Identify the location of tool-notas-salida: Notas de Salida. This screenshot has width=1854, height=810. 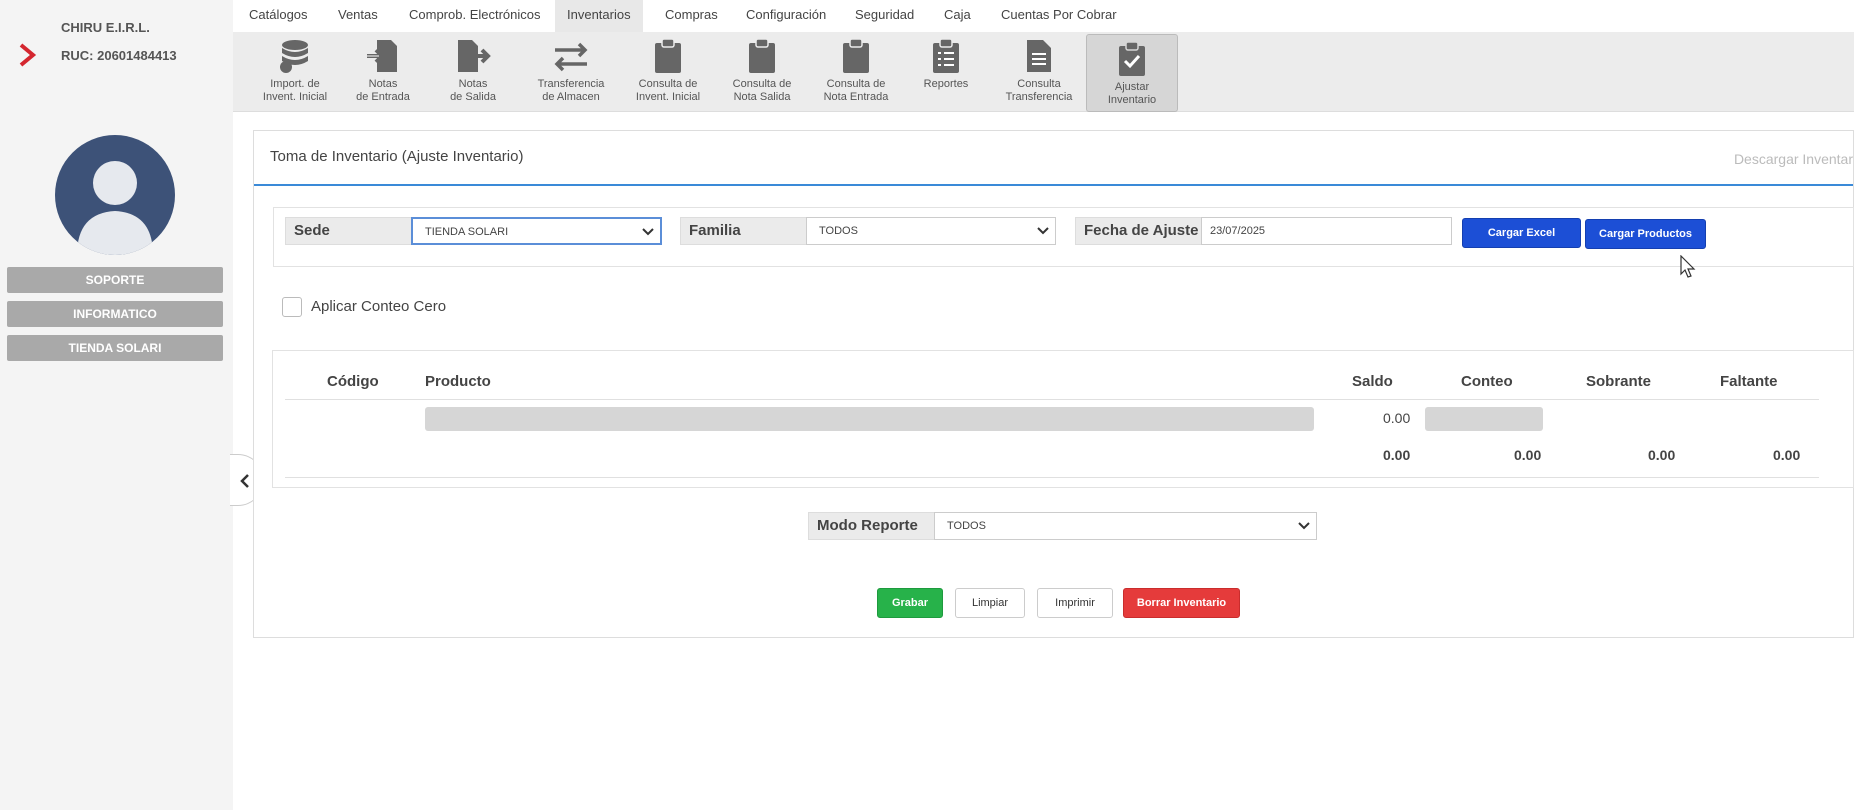
(473, 72).